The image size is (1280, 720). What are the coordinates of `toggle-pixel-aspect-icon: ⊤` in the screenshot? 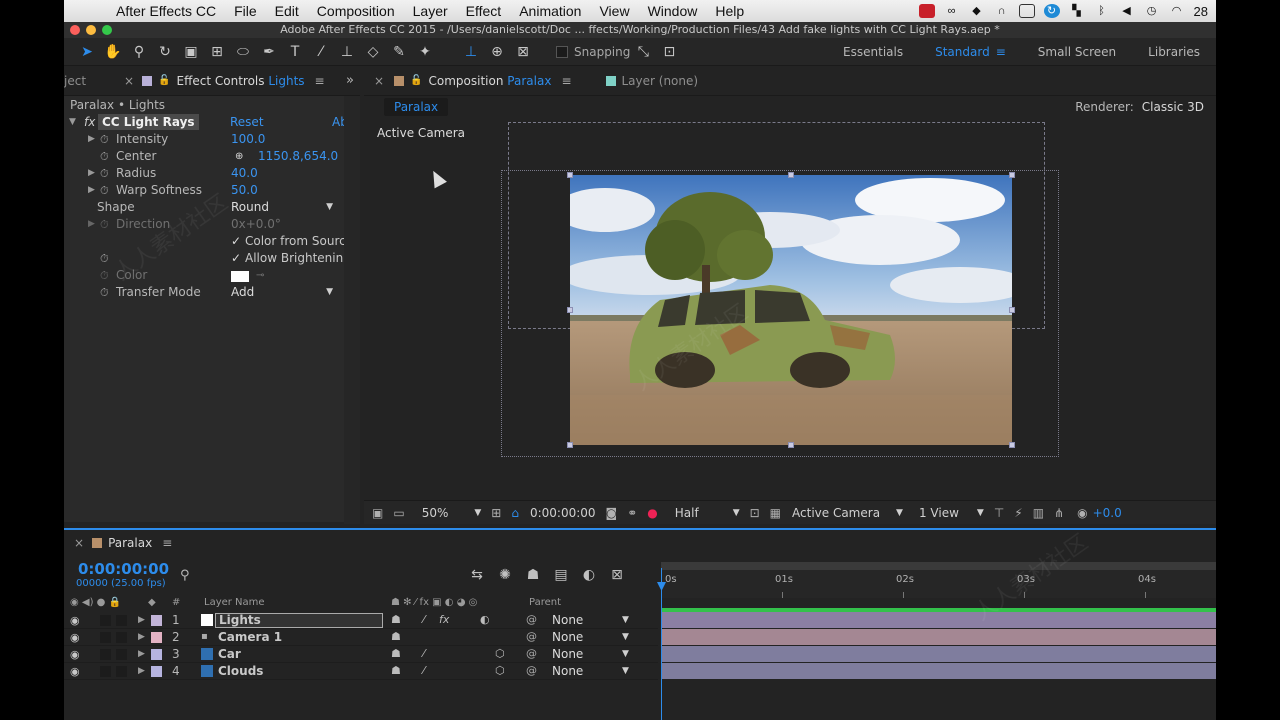 It's located at (999, 513).